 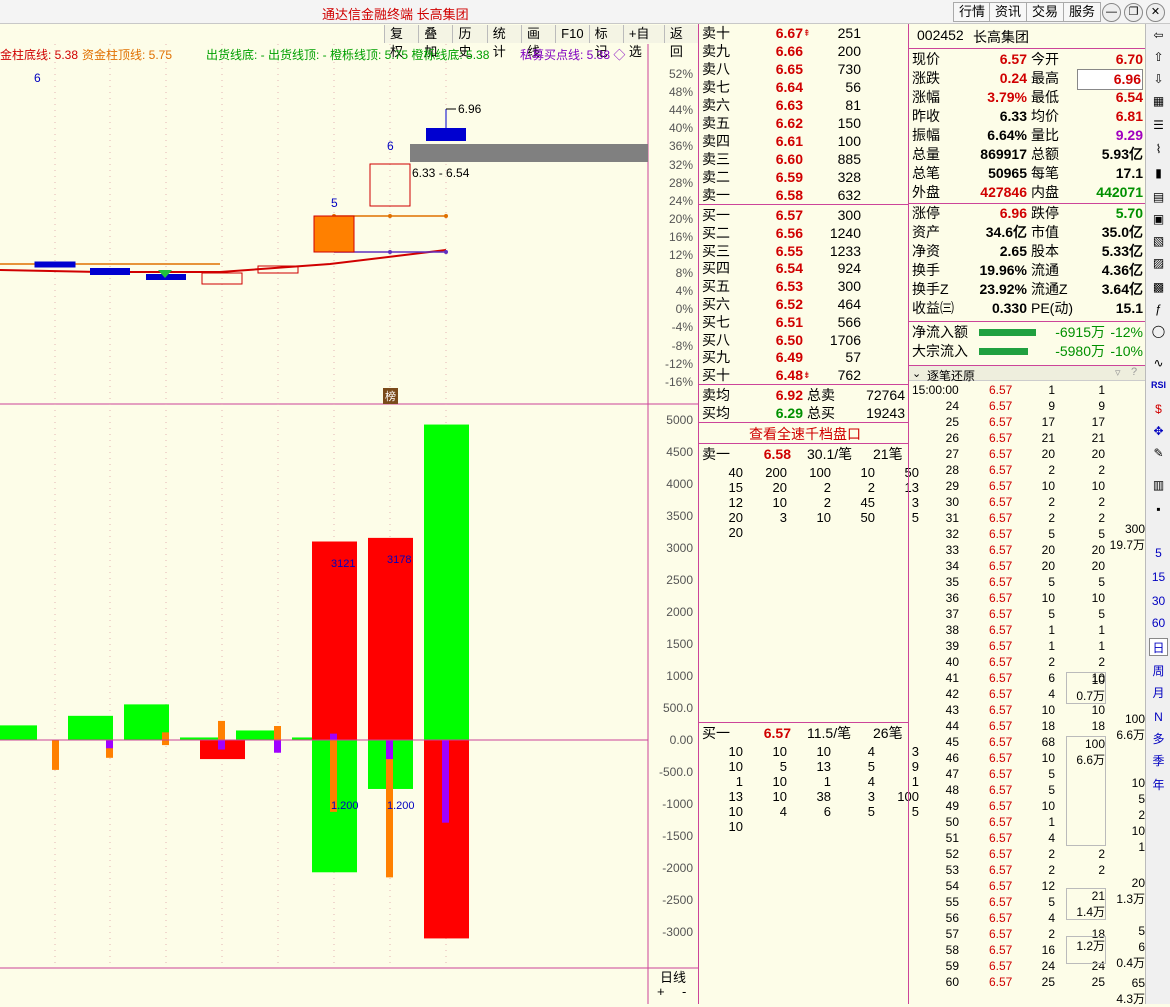 I want to click on flow-label: 大宗流入, so click(x=940, y=351).